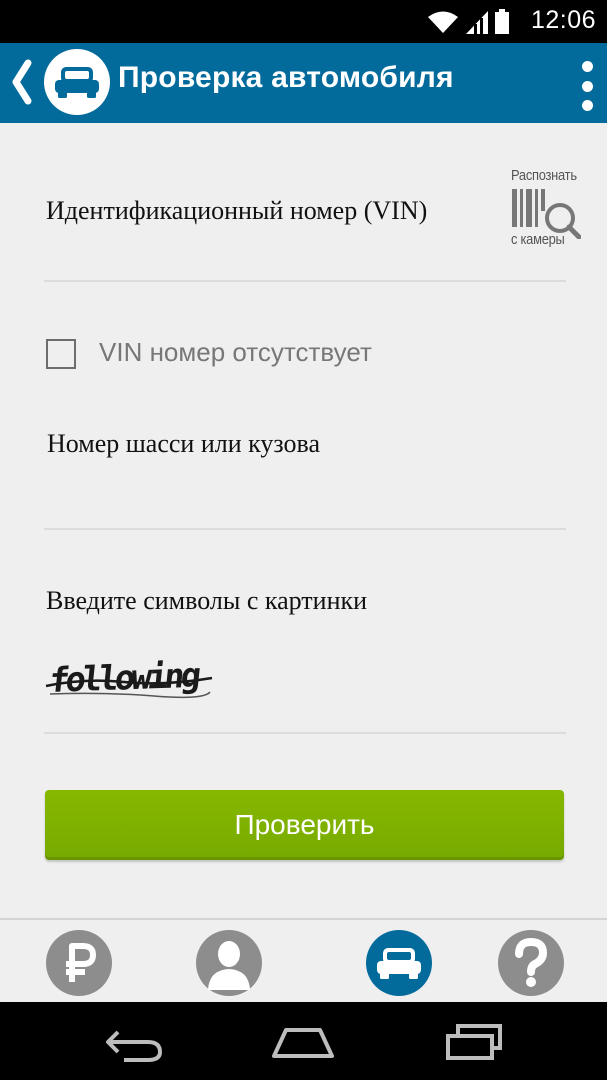 Image resolution: width=607 pixels, height=1080 pixels. I want to click on wifi-icon, so click(443, 22).